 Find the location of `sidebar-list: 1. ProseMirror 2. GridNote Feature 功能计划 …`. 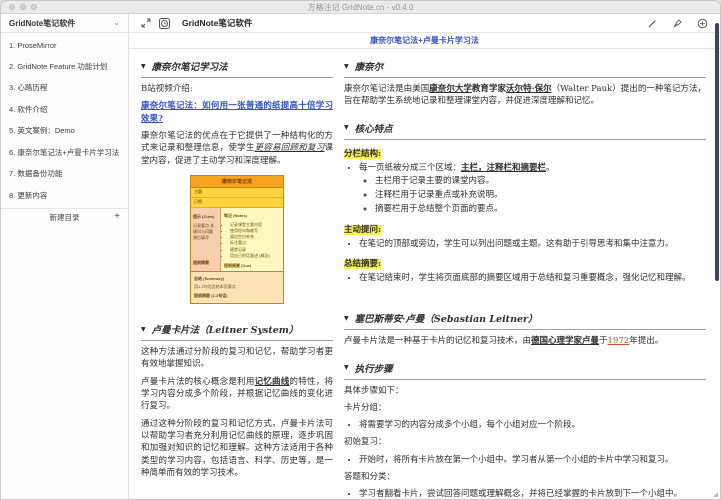

sidebar-list: 1. ProseMirror 2. GridNote Feature 功能计划 … is located at coordinates (64, 119).